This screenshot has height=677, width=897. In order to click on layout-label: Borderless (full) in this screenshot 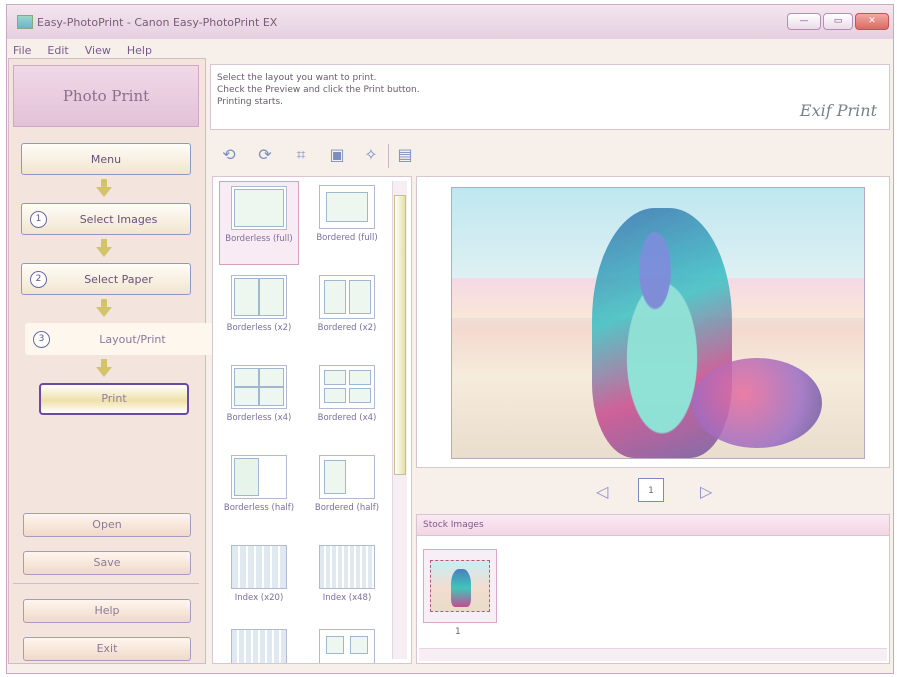, I will do `click(259, 239)`.